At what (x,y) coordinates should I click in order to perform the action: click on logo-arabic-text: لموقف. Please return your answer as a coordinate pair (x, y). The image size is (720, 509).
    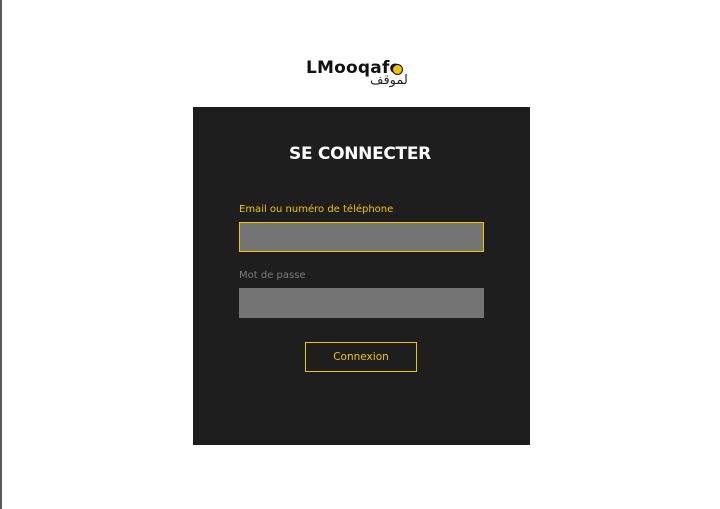
    Looking at the image, I should click on (389, 80).